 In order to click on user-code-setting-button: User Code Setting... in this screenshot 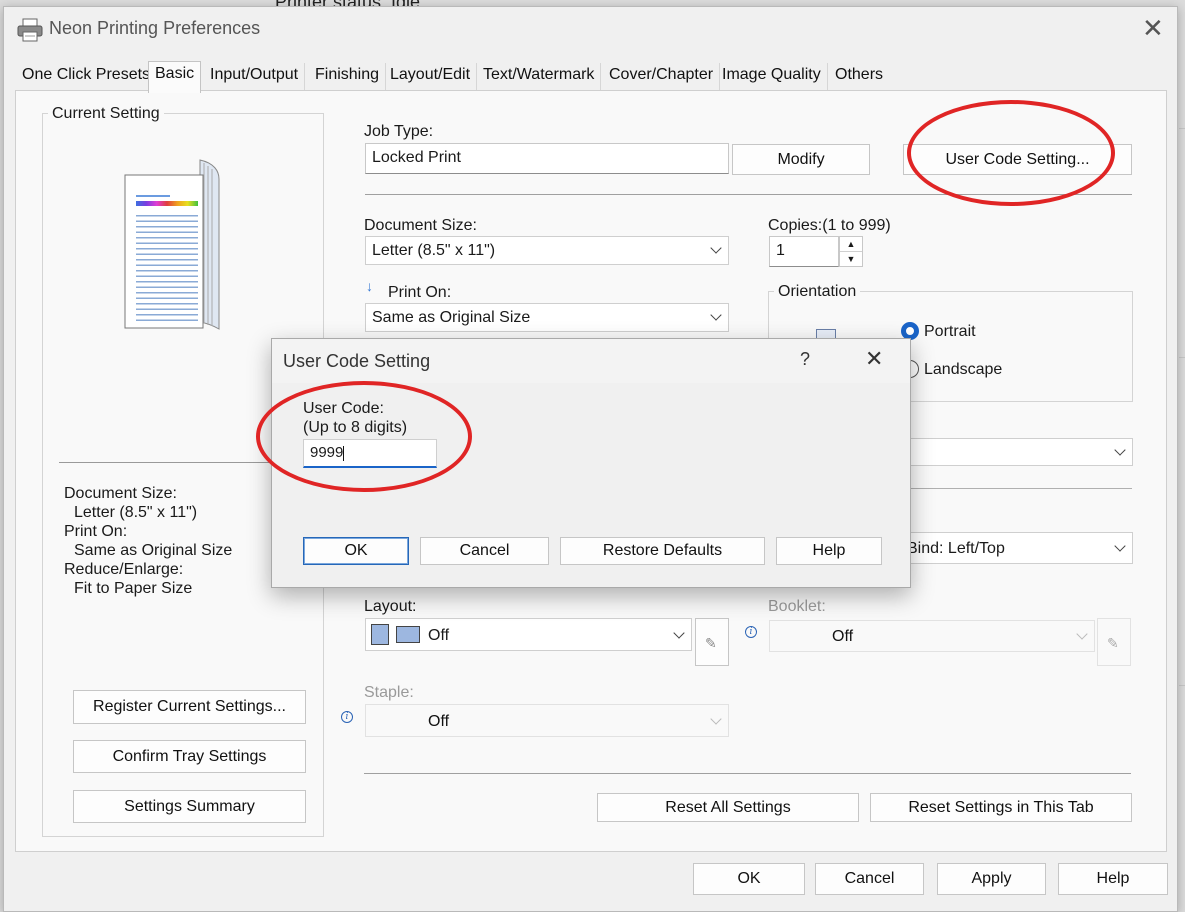, I will do `click(1017, 159)`.